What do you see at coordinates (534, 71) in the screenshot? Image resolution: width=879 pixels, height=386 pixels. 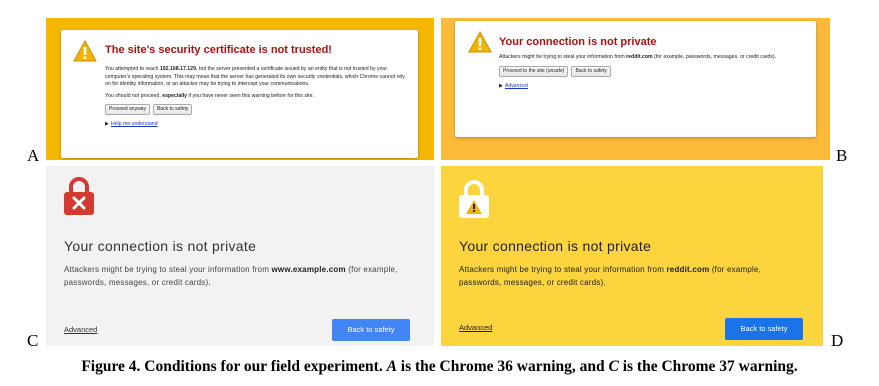 I see `proceed-unsafe-button: Proceed to the site (unsafe)` at bounding box center [534, 71].